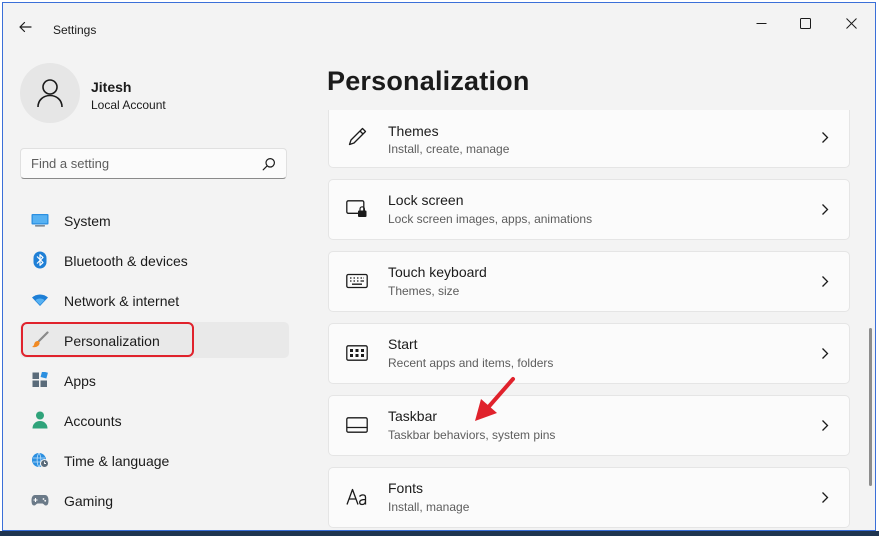 This screenshot has height=536, width=879. I want to click on back-arrow-icon, so click(25, 27).